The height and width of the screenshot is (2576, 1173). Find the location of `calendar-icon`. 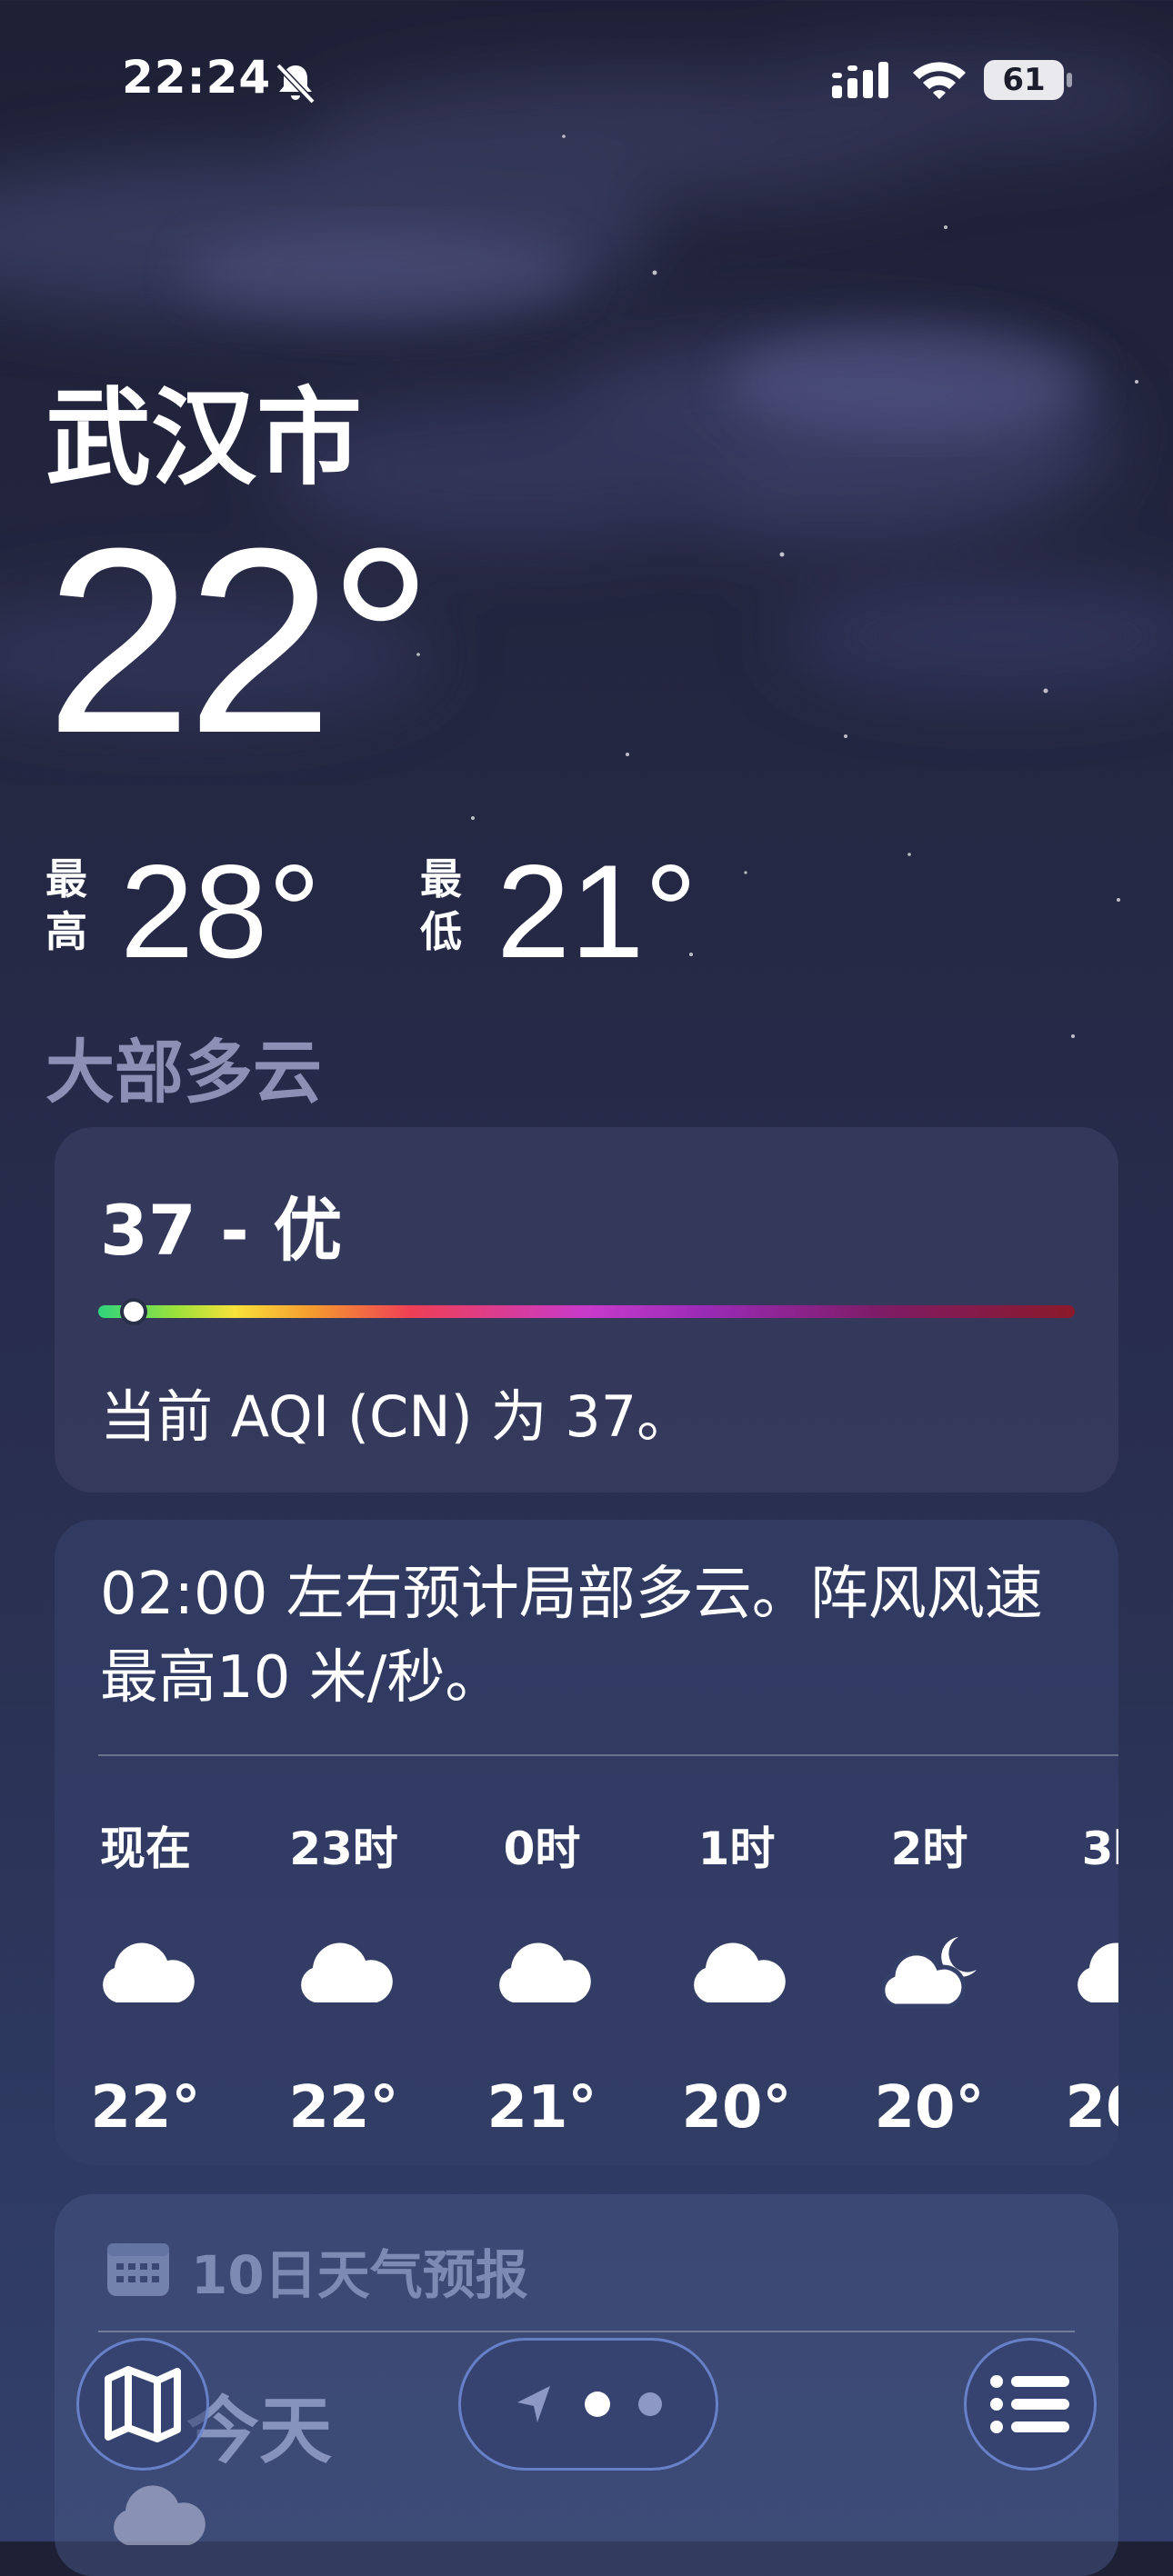

calendar-icon is located at coordinates (138, 2269).